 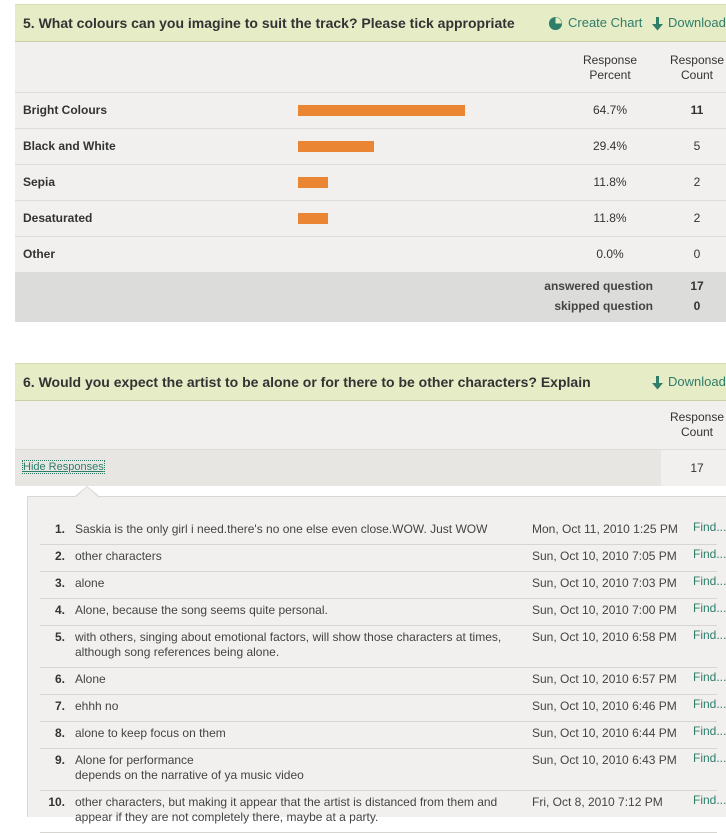 What do you see at coordinates (598, 286) in the screenshot?
I see `answered-question-label: answered question` at bounding box center [598, 286].